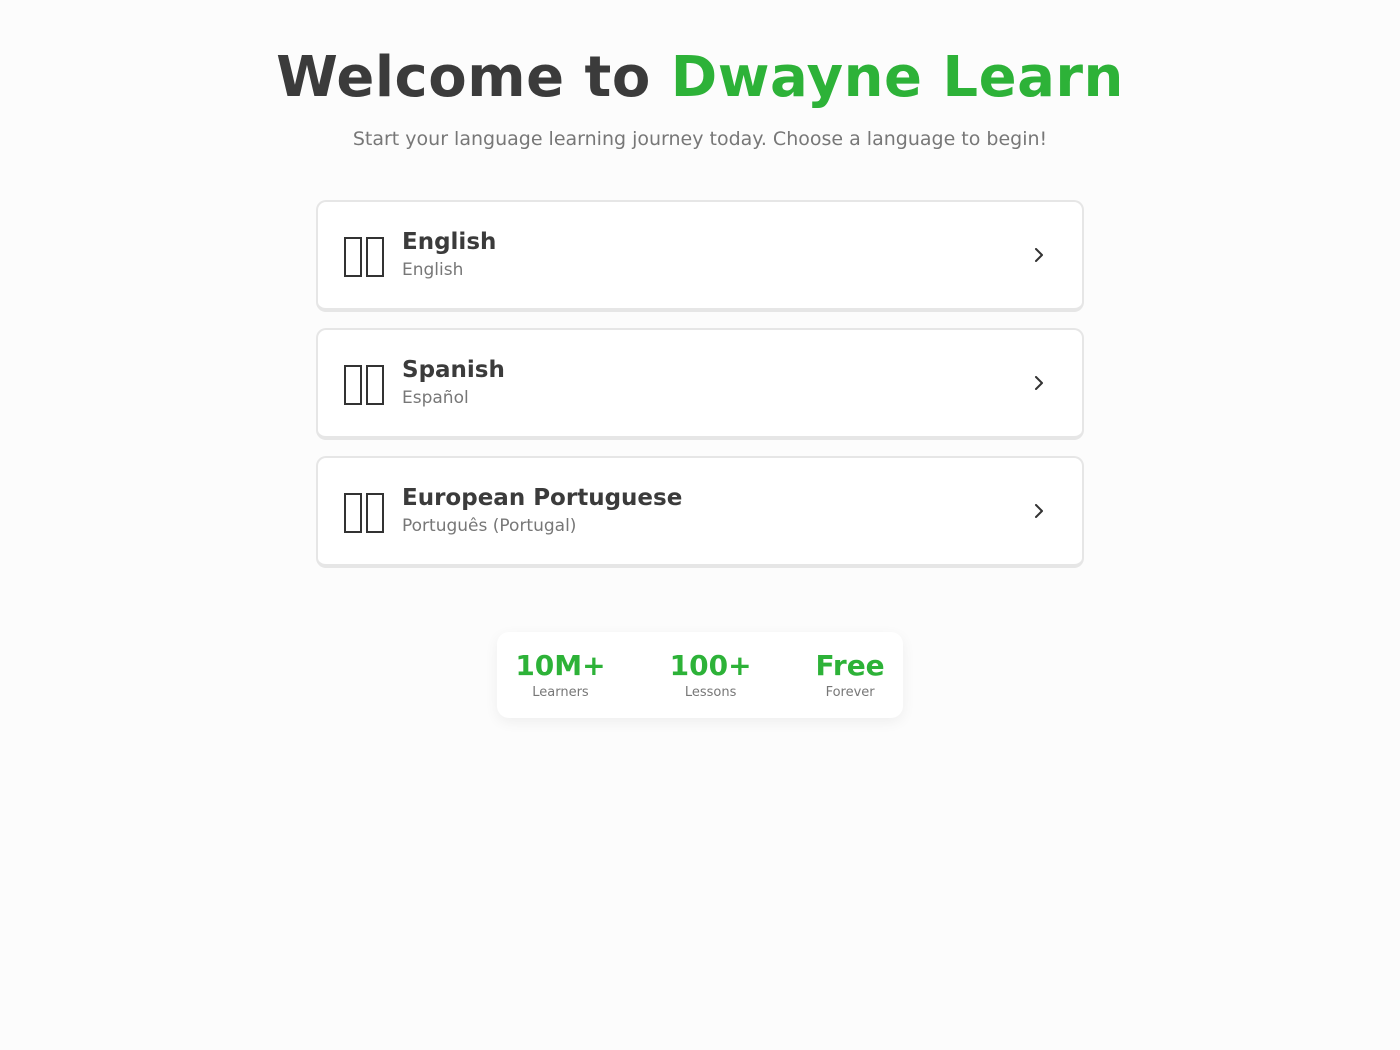 The width and height of the screenshot is (1400, 1050). I want to click on title-prefix: Welcome to, so click(463, 77).